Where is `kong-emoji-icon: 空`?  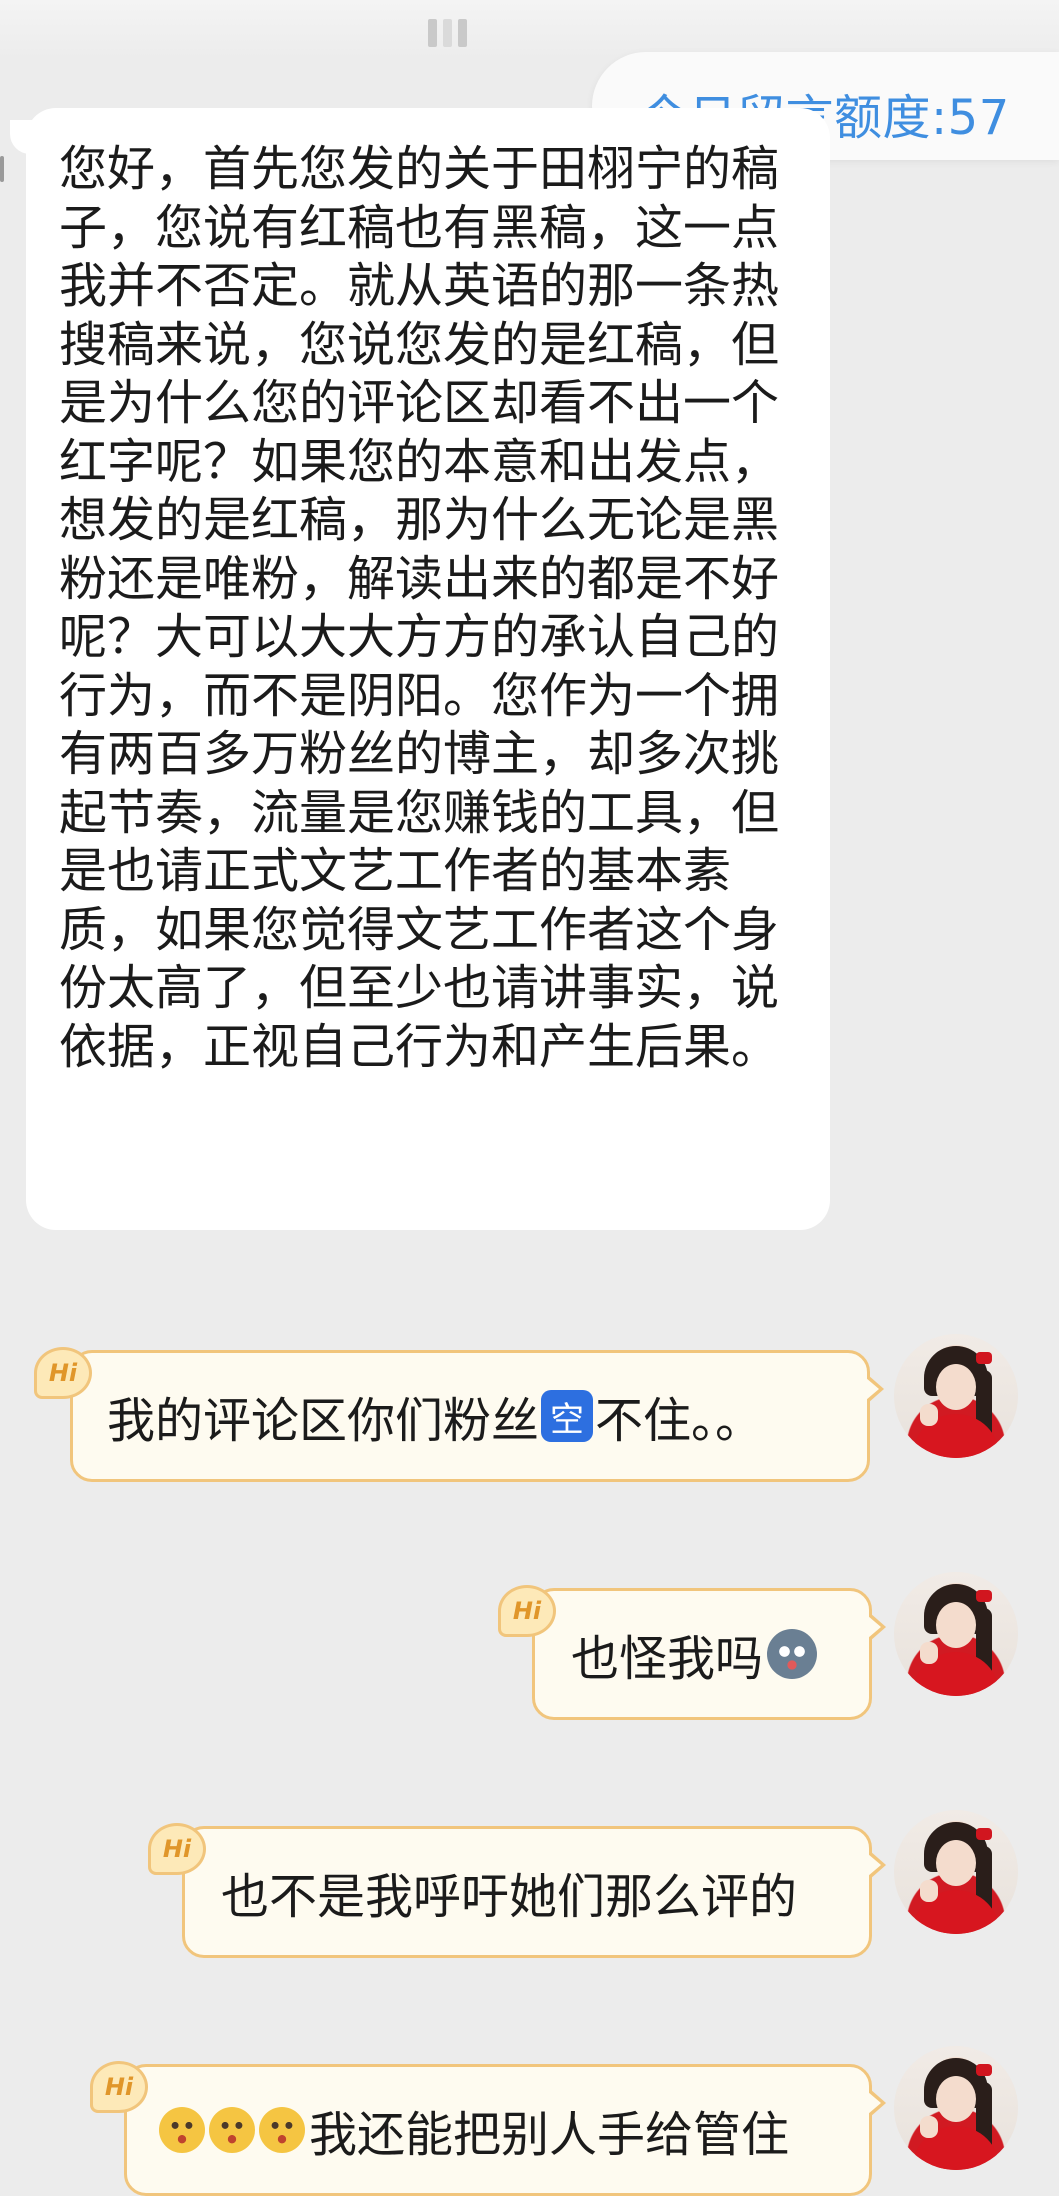 kong-emoji-icon: 空 is located at coordinates (567, 1416).